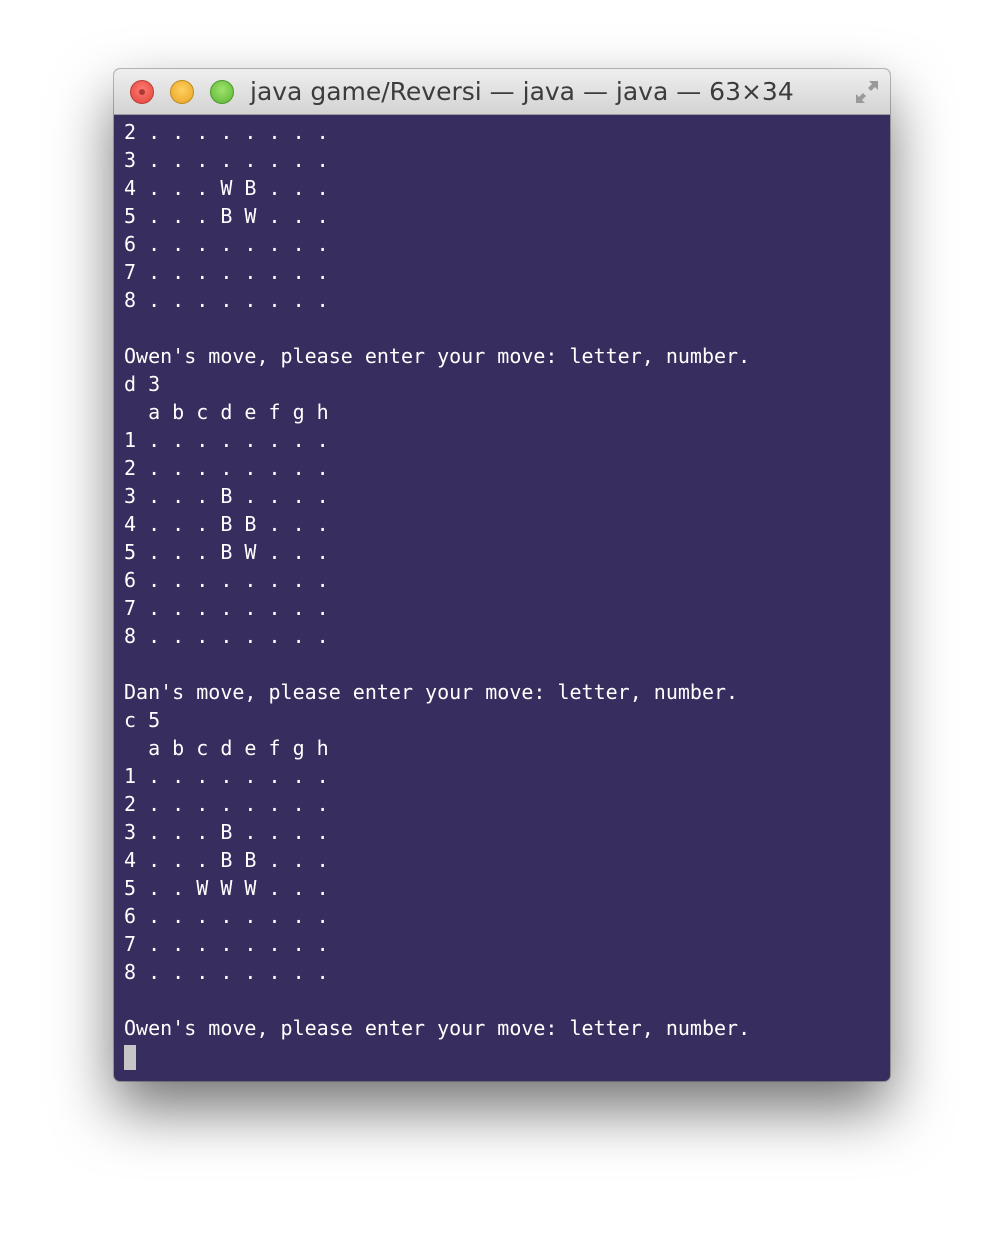  I want to click on fullscreen-icon, so click(867, 92).